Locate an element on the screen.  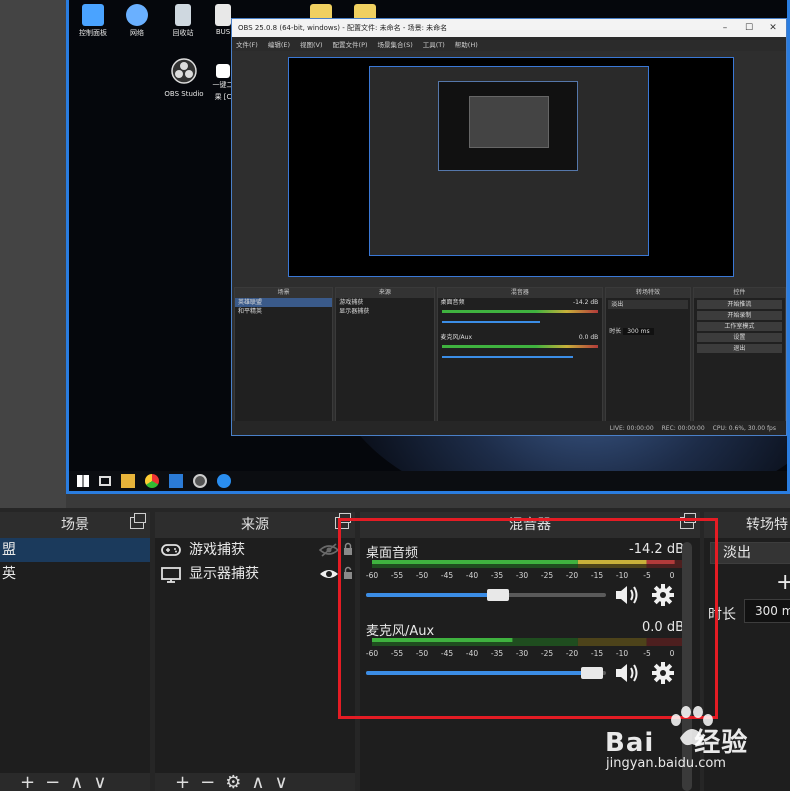
scenes-dock: 场景 盟 英 + − ∧ ∨ is located at coordinates (75, 651).